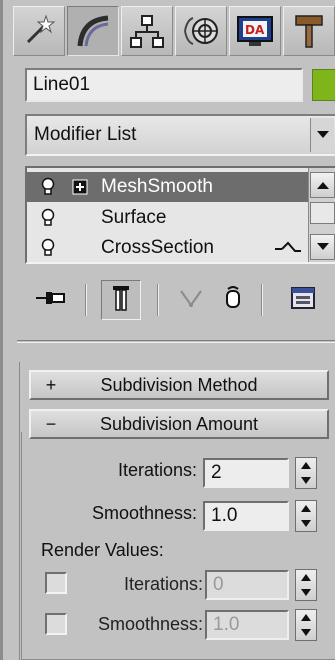 This screenshot has width=335, height=660. I want to click on scroll-thumb, so click(322, 213).